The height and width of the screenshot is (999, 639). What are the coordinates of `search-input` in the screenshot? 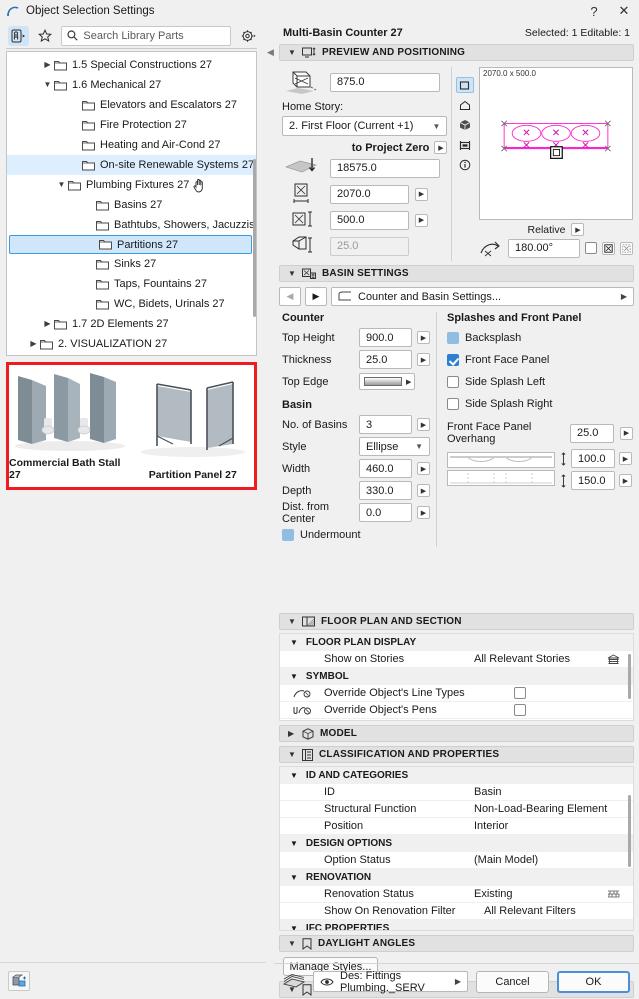 It's located at (154, 35).